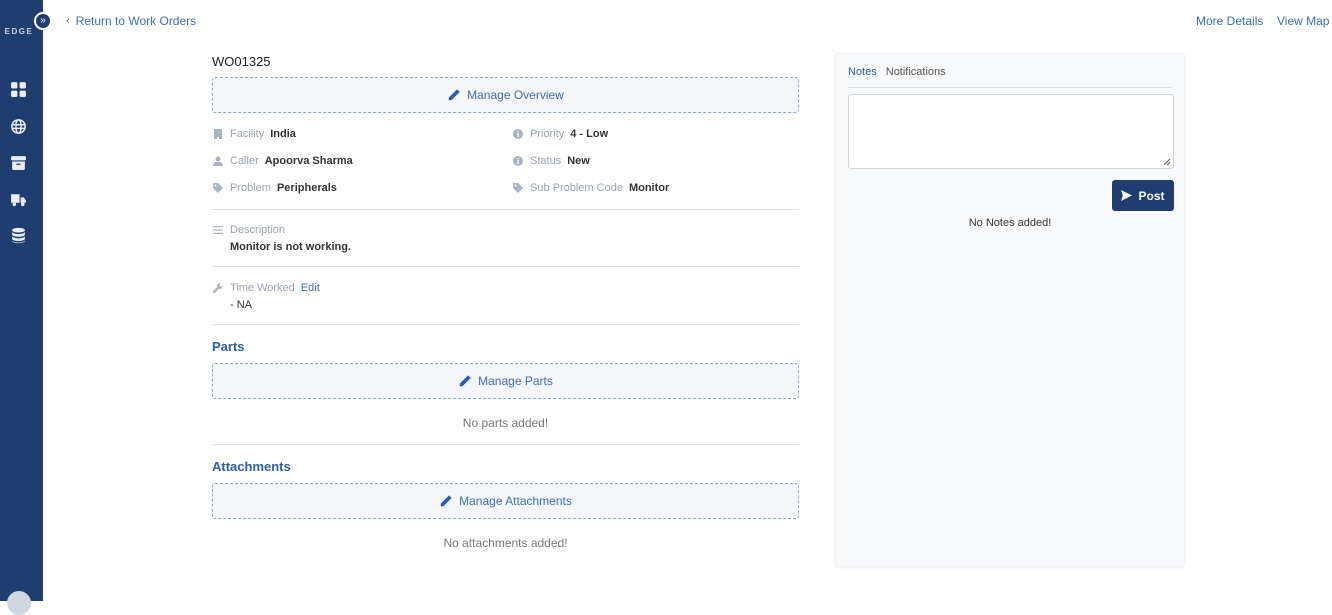 This screenshot has height=615, width=1332. I want to click on manage-attachments-label: Manage Attachments, so click(515, 501).